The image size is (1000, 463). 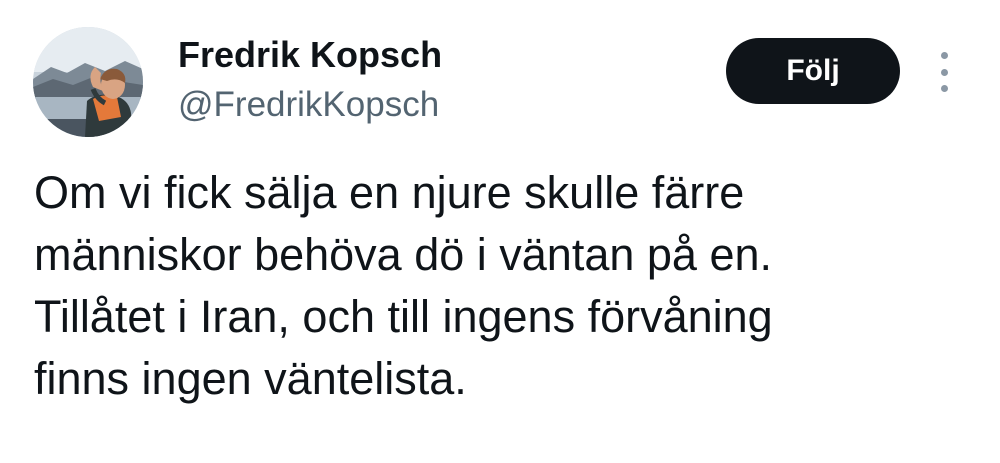 I want to click on avatar, so click(x=88, y=82).